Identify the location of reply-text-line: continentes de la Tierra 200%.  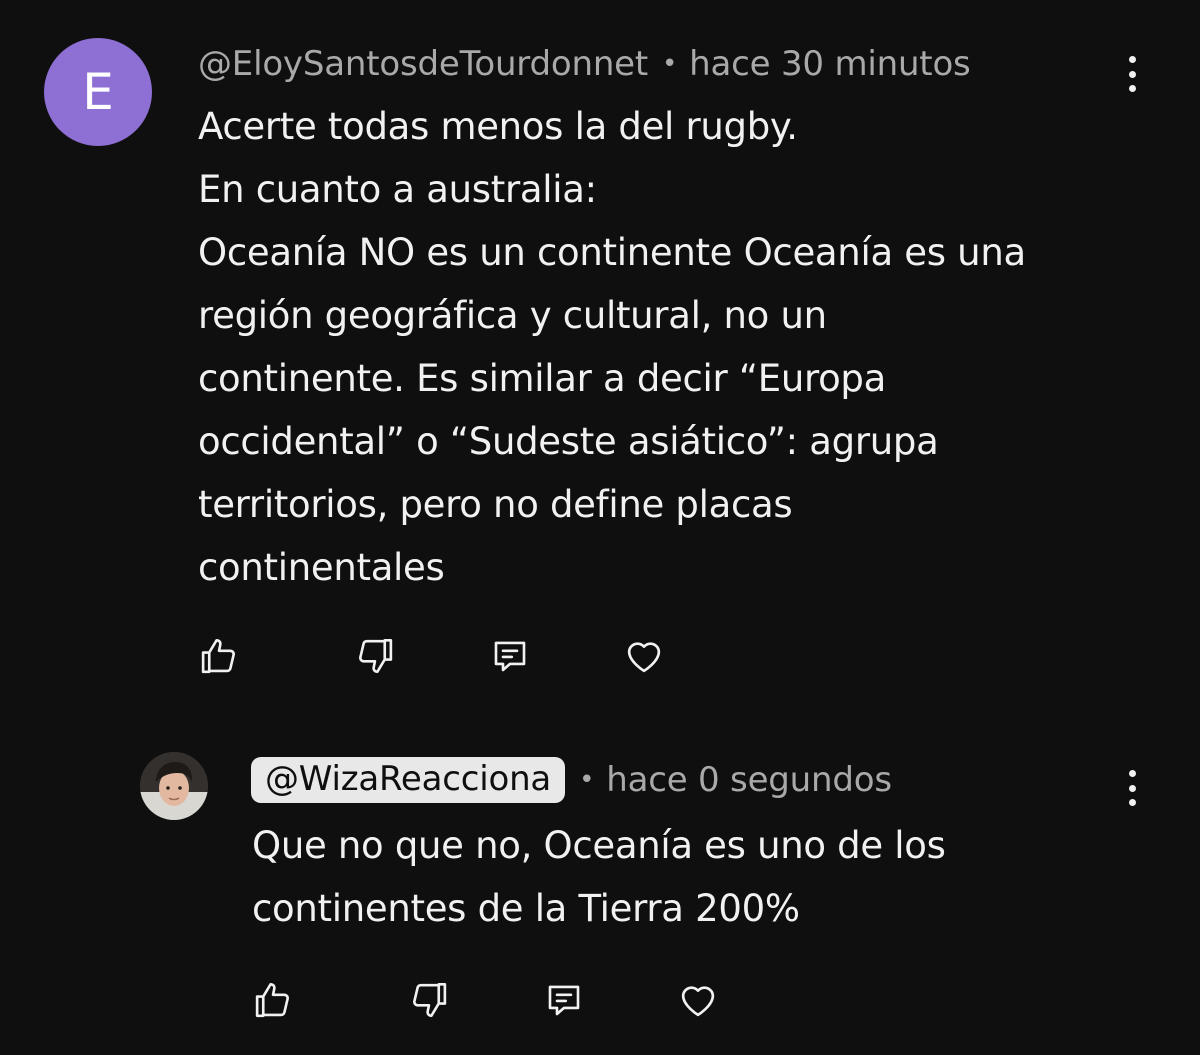
(526, 908).